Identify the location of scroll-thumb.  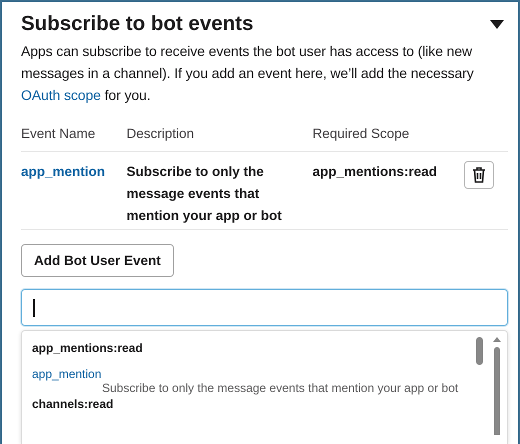
(479, 351).